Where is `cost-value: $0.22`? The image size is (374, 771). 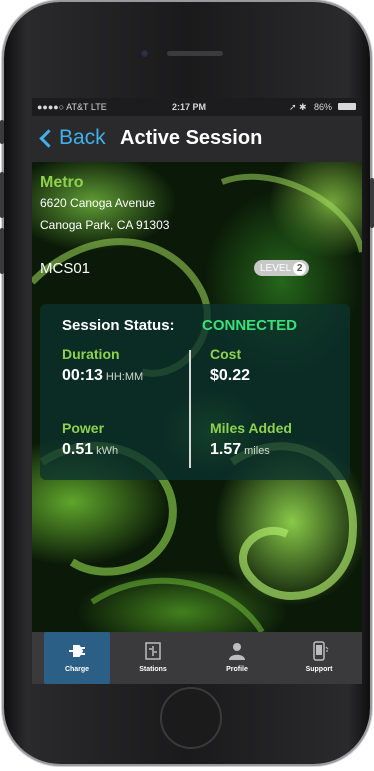 cost-value: $0.22 is located at coordinates (230, 375).